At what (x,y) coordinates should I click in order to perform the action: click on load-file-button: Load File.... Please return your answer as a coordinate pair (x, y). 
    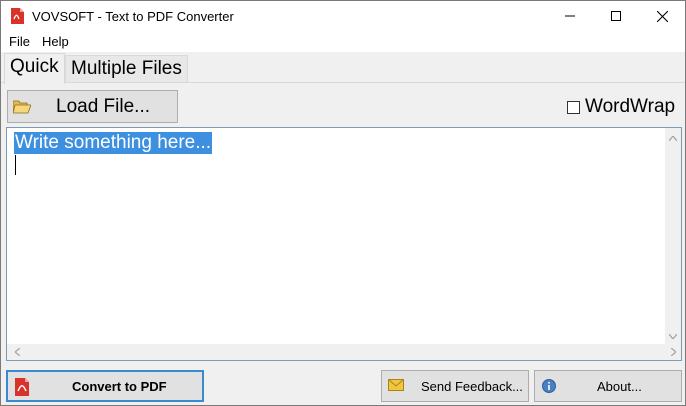
    Looking at the image, I should click on (92, 106).